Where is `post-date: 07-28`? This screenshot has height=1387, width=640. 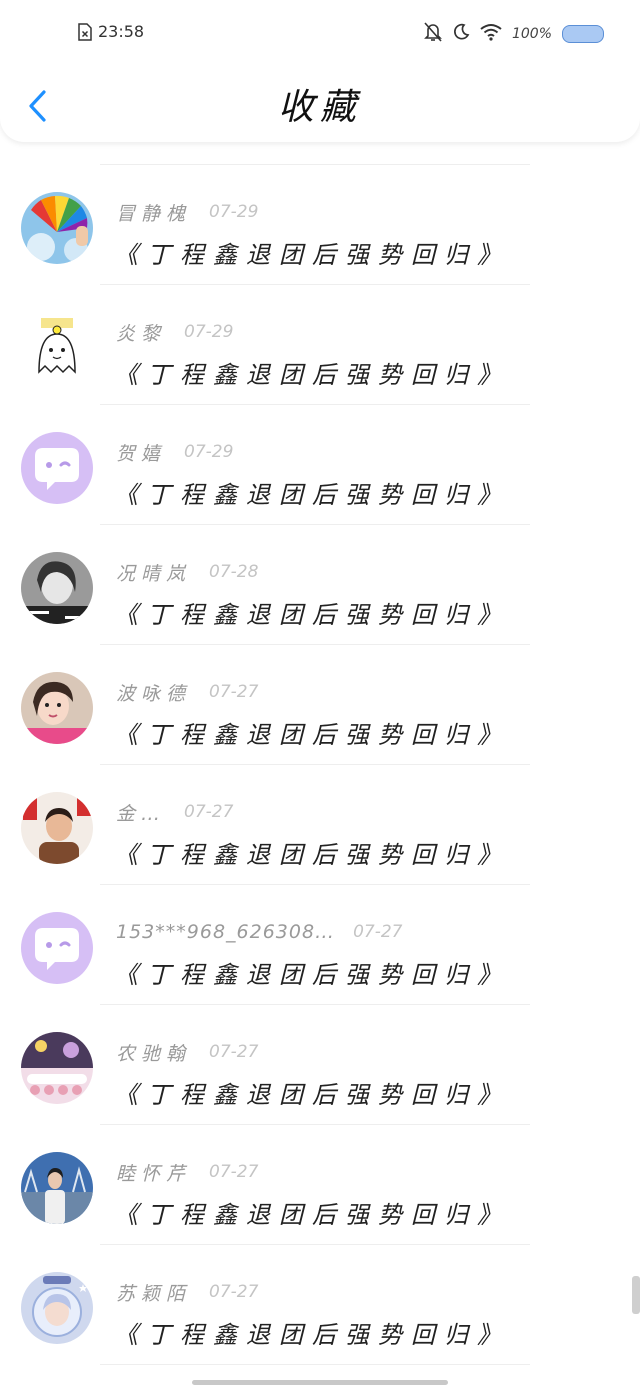 post-date: 07-28 is located at coordinates (234, 572).